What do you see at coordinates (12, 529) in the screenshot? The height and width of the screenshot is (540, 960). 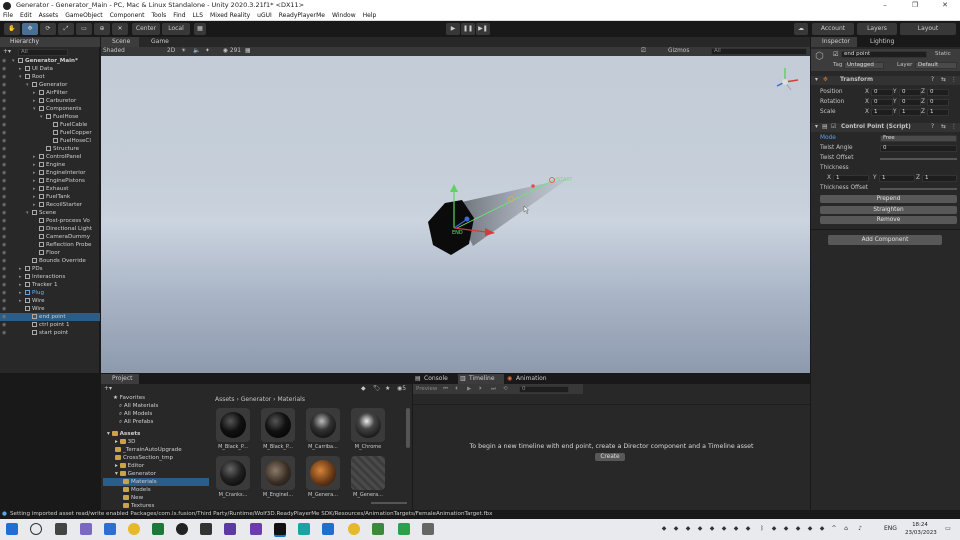 I see `start-icon` at bounding box center [12, 529].